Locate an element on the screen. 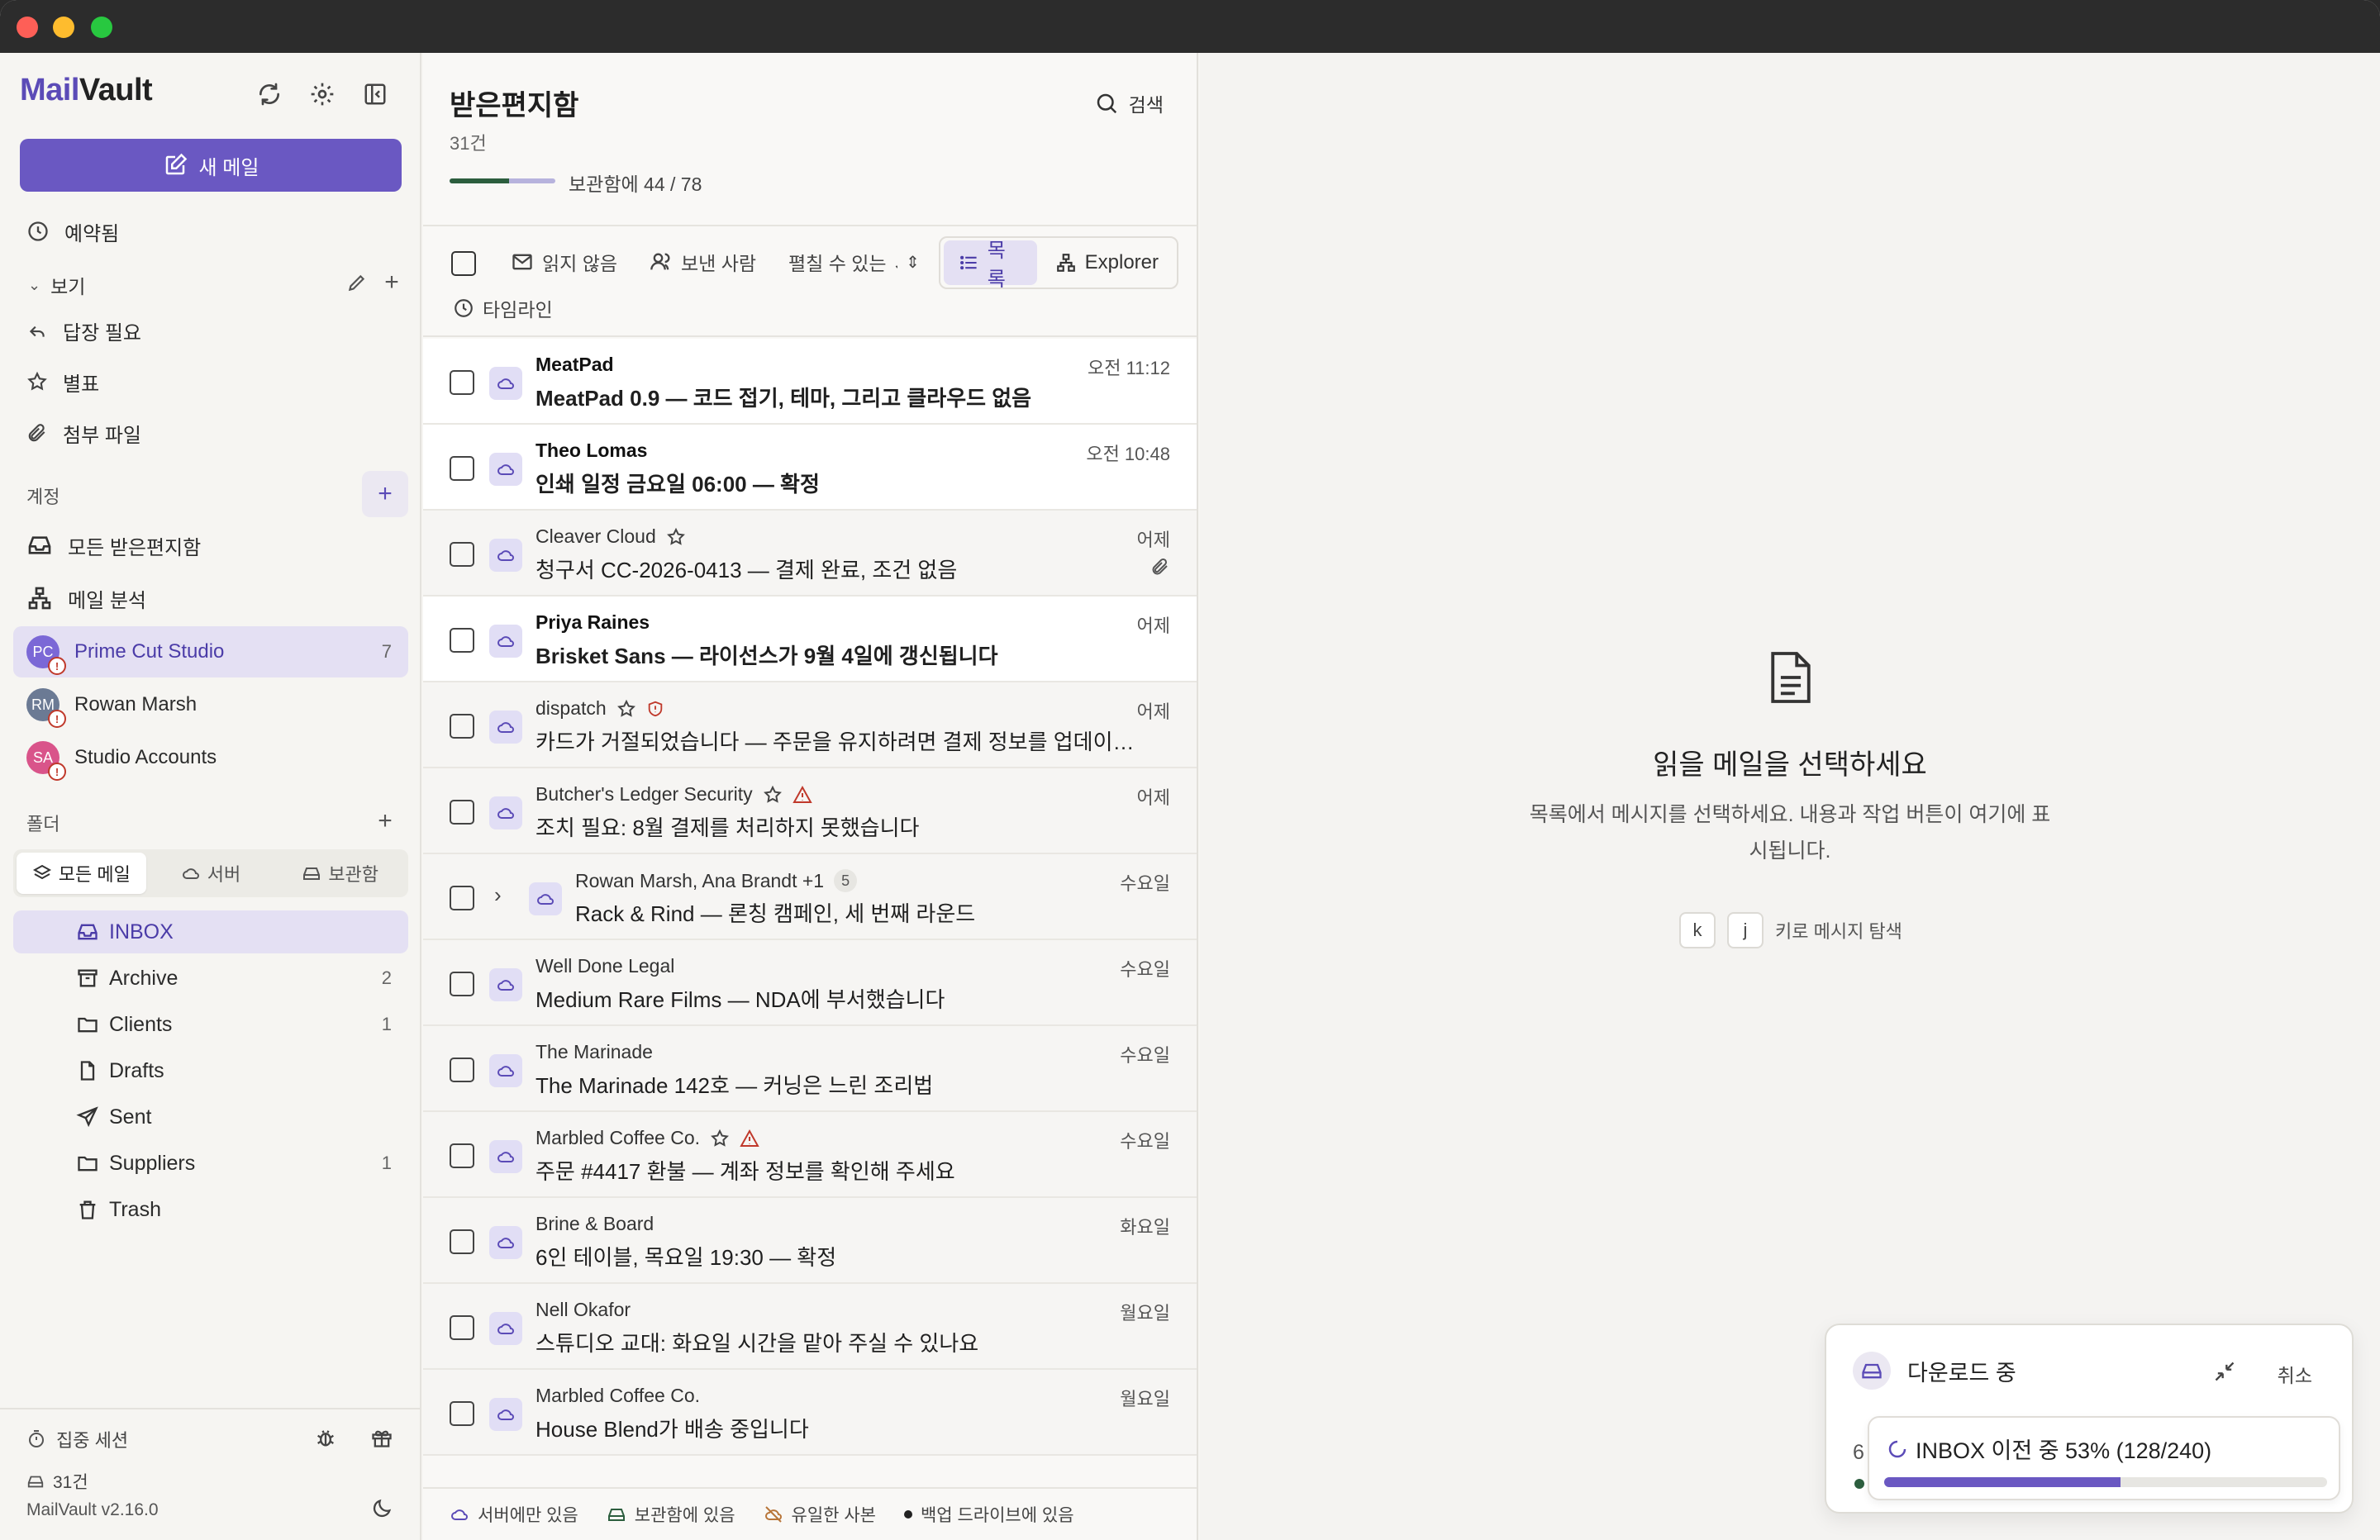  add-account-button: + is located at coordinates (385, 494).